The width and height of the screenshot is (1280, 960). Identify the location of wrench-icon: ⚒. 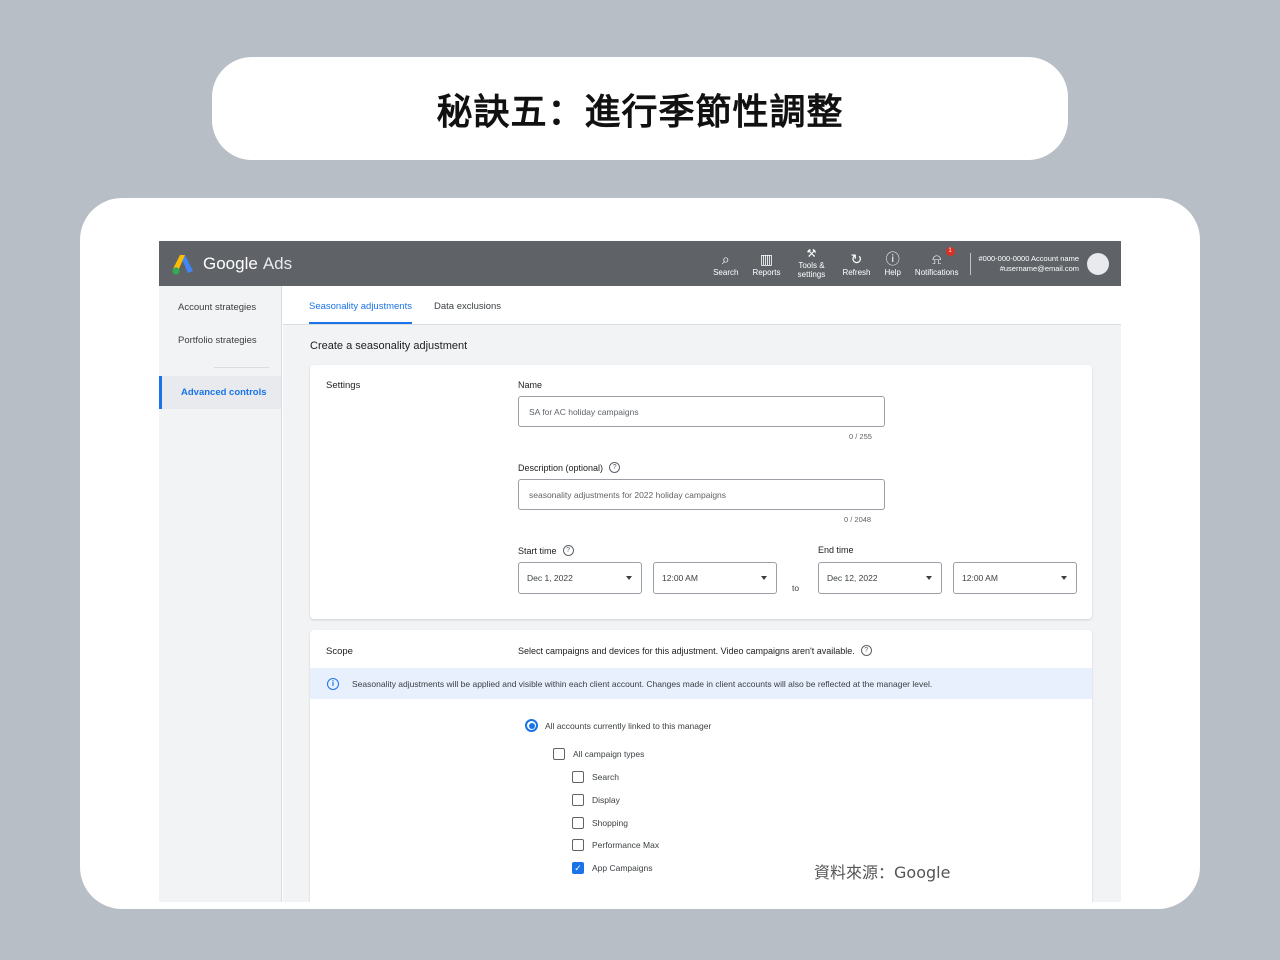
(811, 254).